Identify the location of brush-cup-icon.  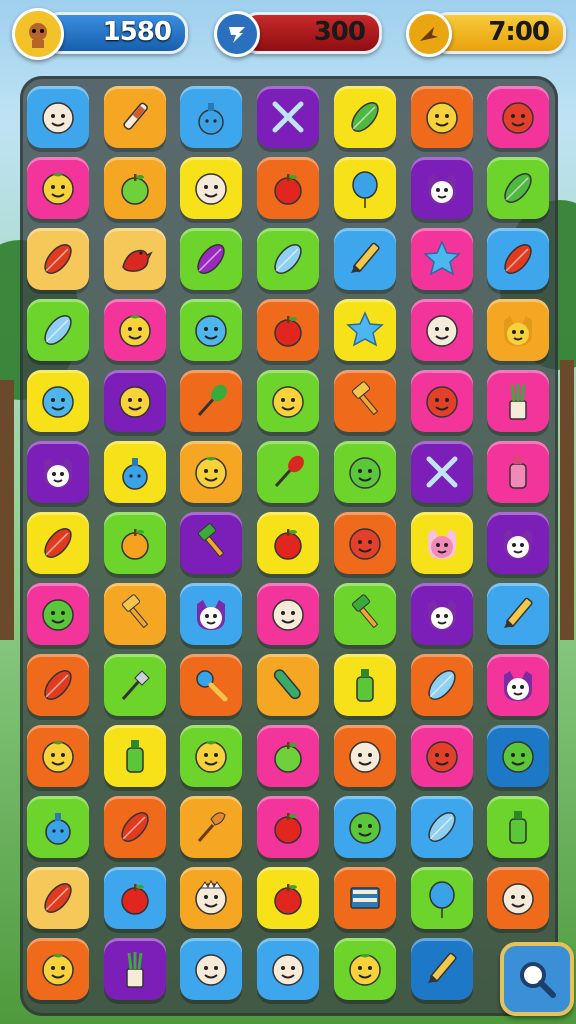
(134, 970).